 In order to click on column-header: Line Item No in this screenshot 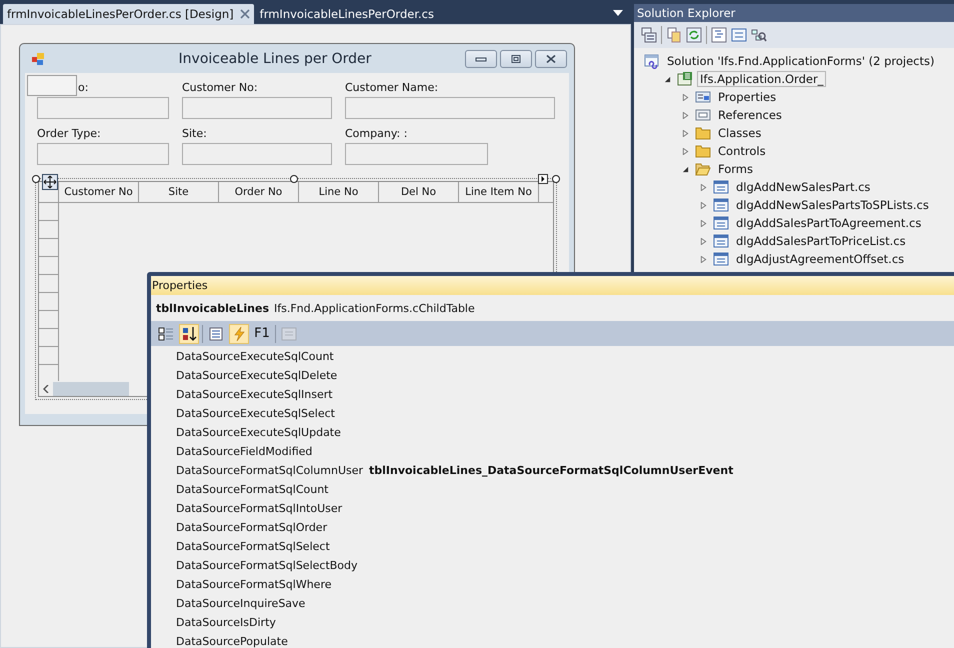, I will do `click(499, 192)`.